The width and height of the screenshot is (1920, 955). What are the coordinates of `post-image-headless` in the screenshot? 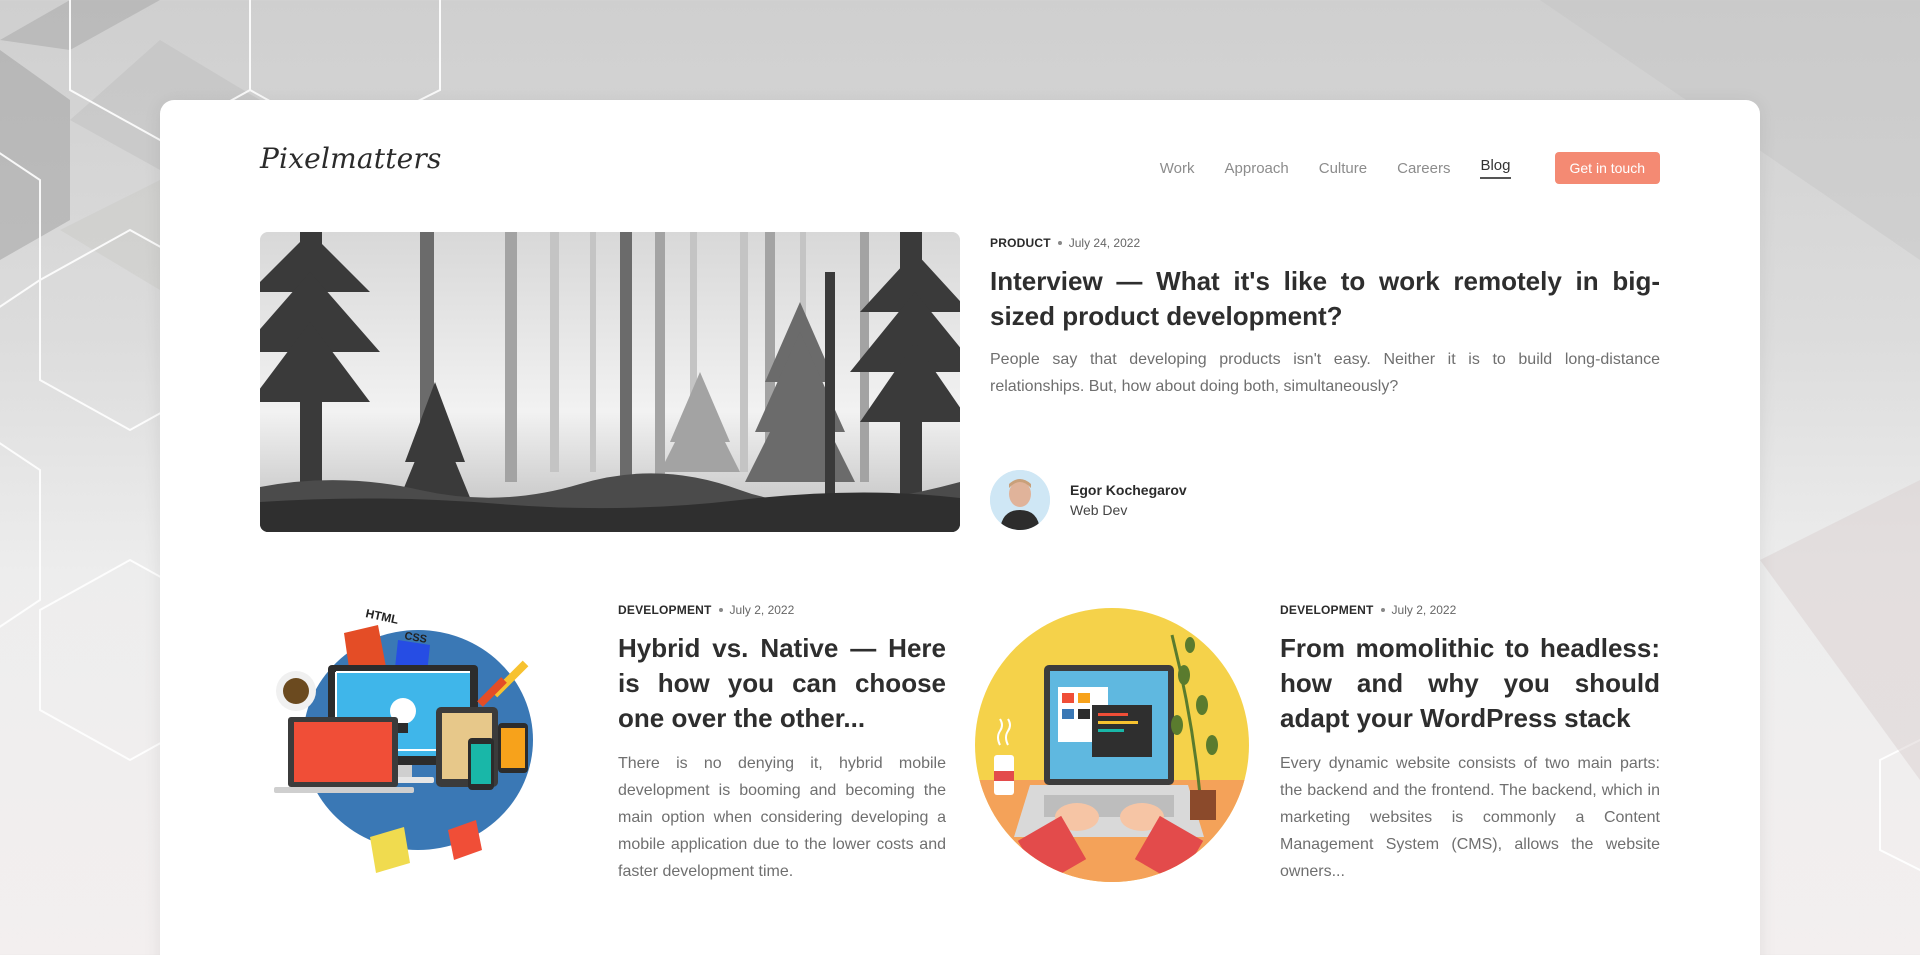 It's located at (1112, 745).